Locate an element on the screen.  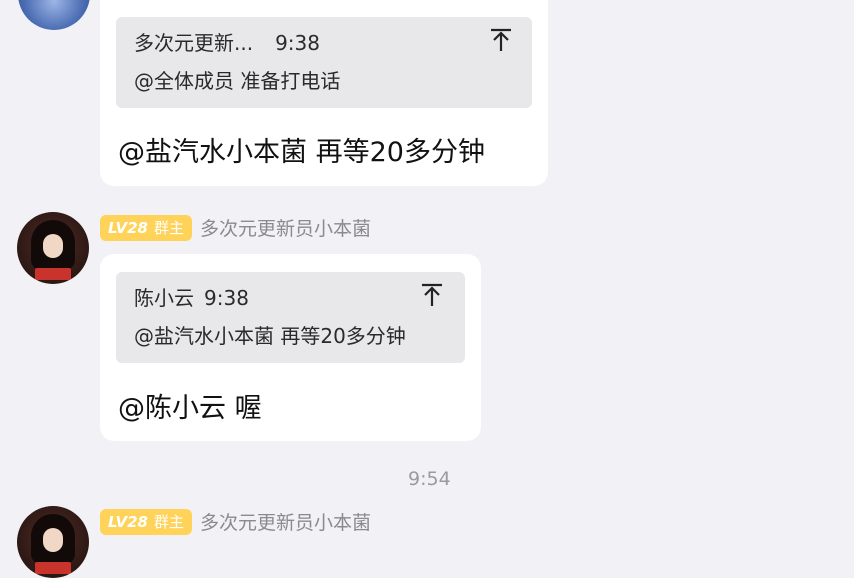
quote-header: 陈小云 9:38 is located at coordinates (191, 296).